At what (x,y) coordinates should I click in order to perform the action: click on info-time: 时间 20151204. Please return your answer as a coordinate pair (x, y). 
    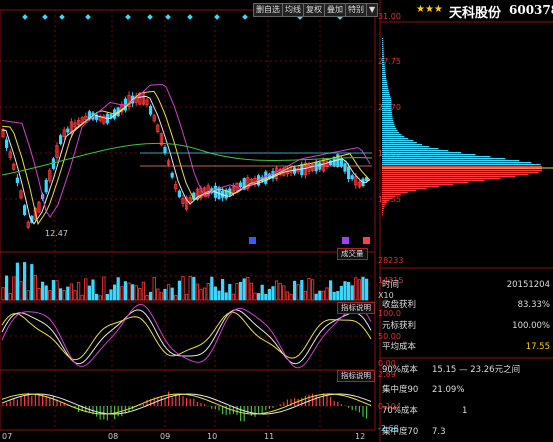
    Looking at the image, I should click on (466, 285).